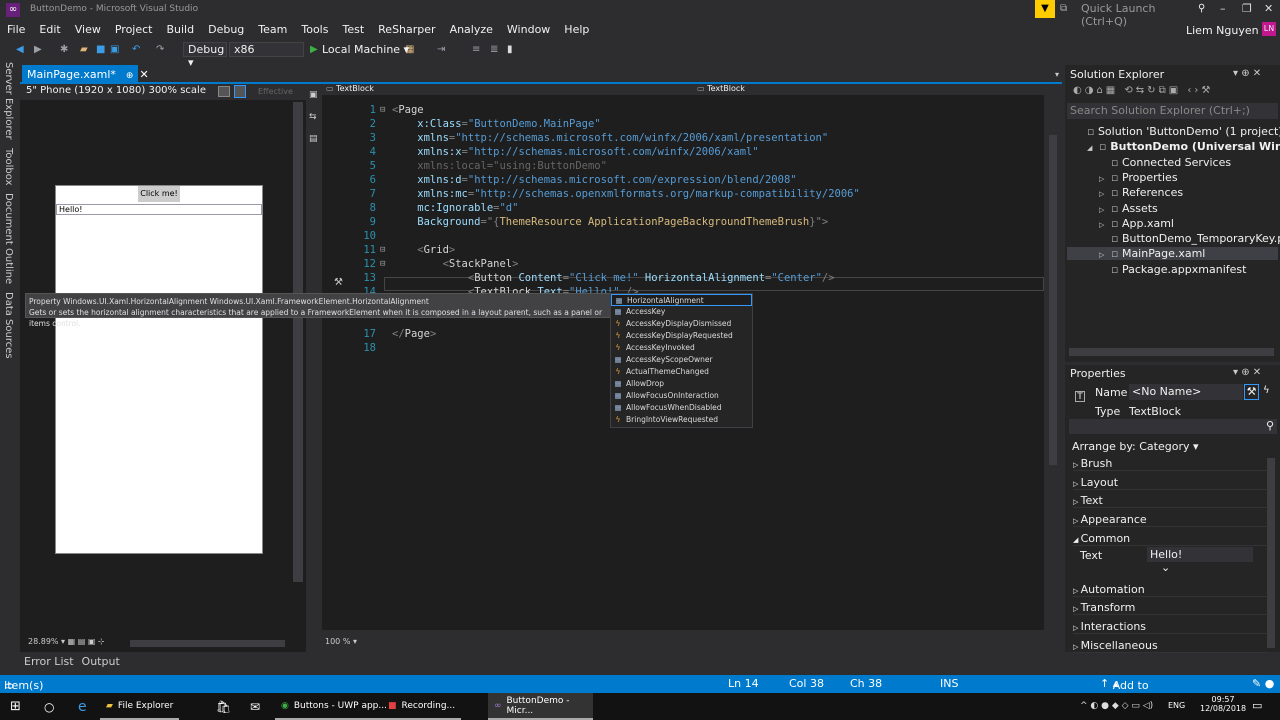 This screenshot has height=720, width=1280. What do you see at coordinates (49, 706) in the screenshot?
I see `cortana-icon: ○` at bounding box center [49, 706].